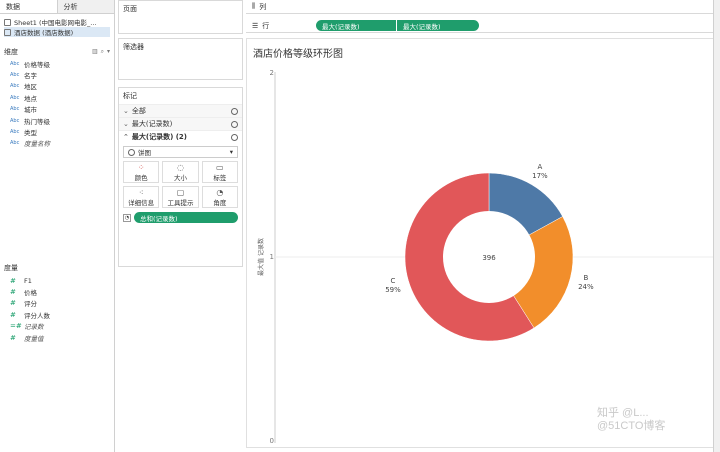 This screenshot has width=720, height=452. I want to click on marks-row-label: 全部, so click(138, 111).